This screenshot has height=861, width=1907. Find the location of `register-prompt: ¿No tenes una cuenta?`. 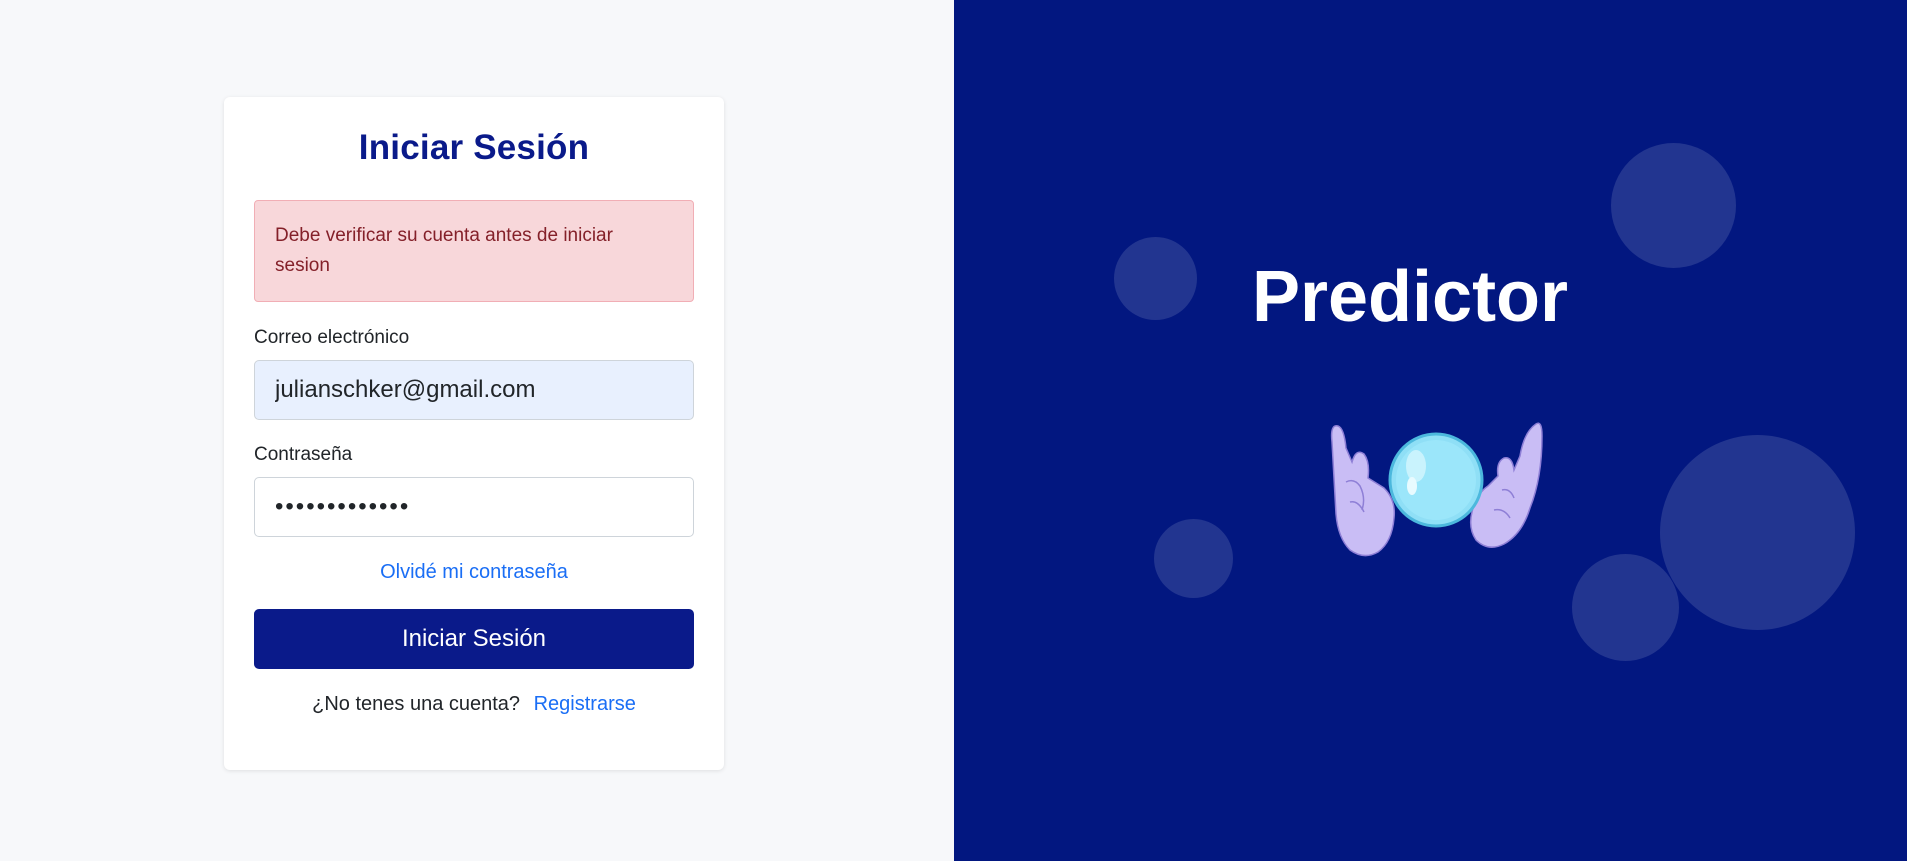

register-prompt: ¿No tenes una cuenta? is located at coordinates (416, 704).